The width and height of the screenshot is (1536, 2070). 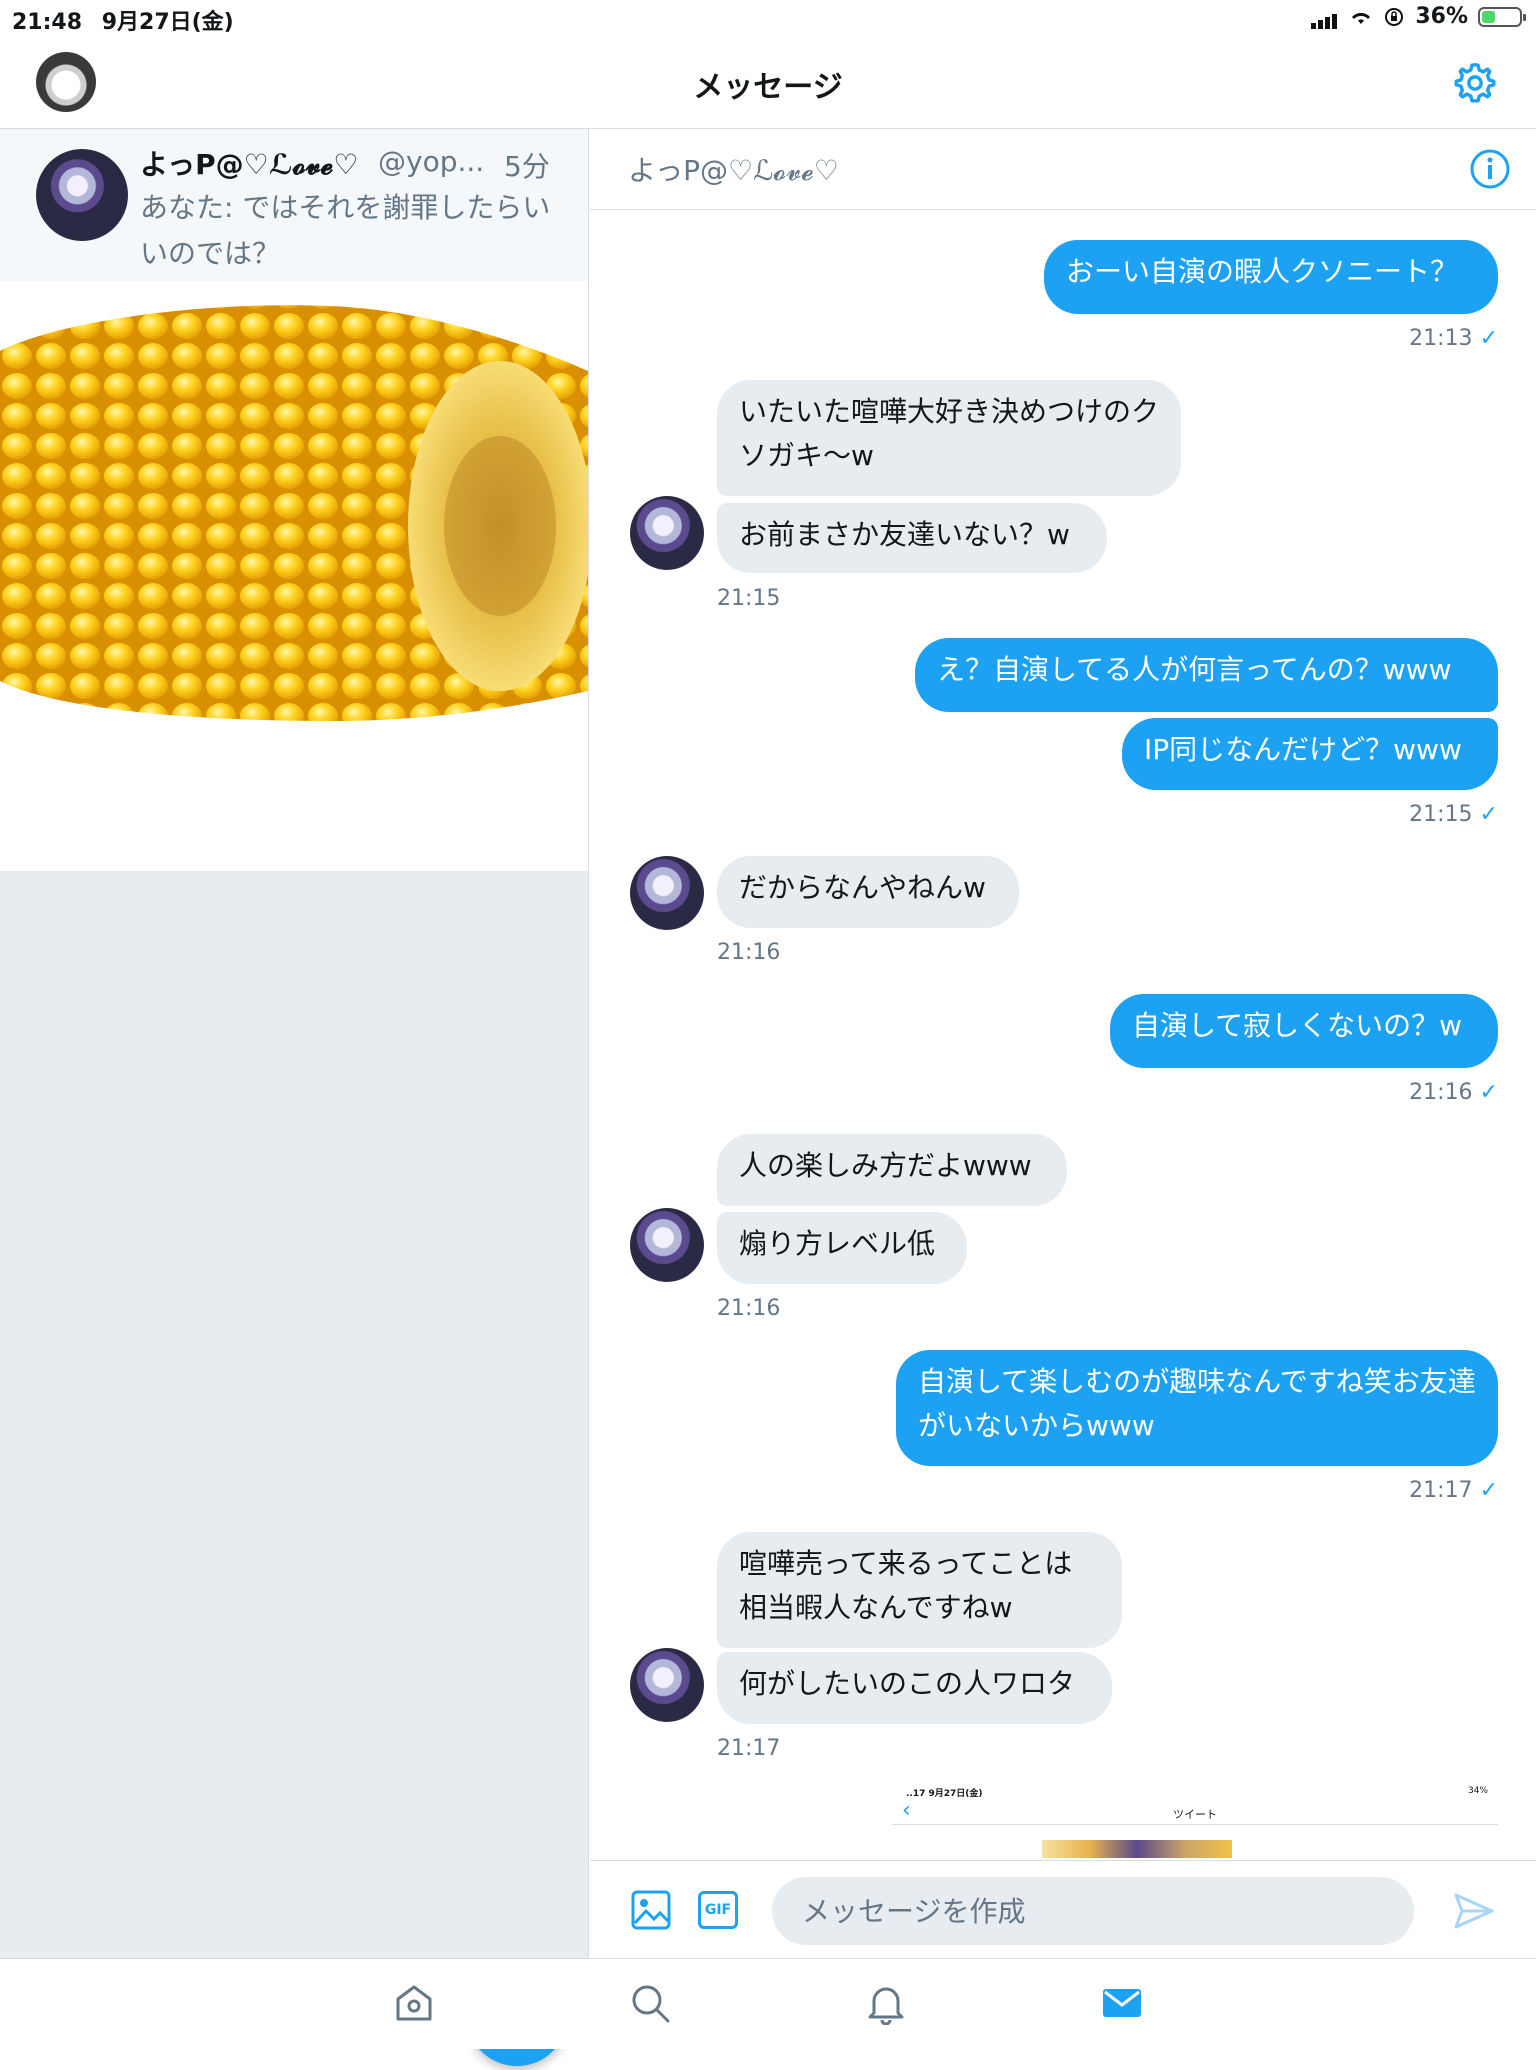 I want to click on message-timestamp: 21:13 ✓, so click(x=1453, y=338).